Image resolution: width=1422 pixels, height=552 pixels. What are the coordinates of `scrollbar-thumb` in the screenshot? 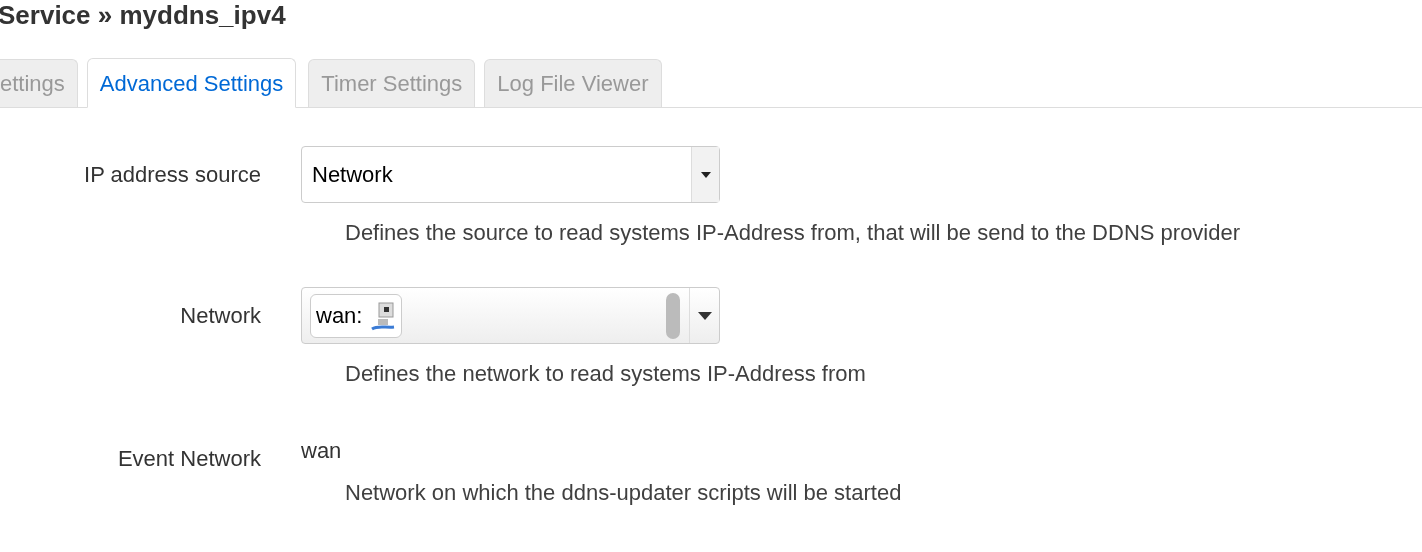 It's located at (673, 315).